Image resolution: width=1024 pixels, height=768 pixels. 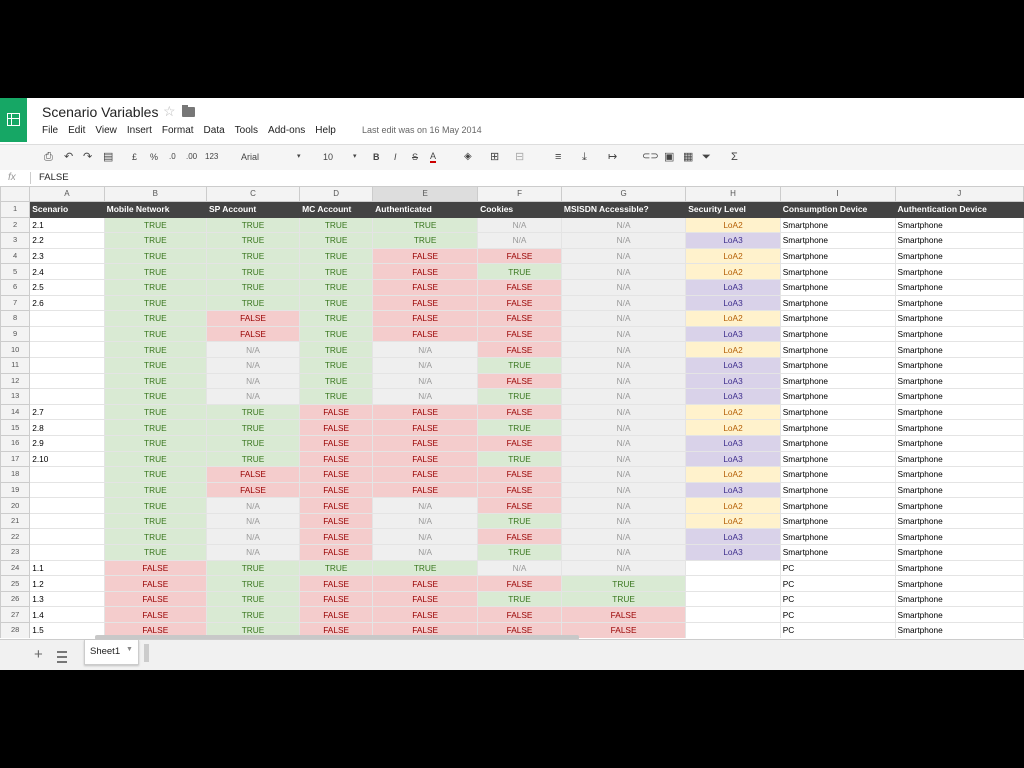 I want to click on column-header-a: A, so click(x=67, y=194).